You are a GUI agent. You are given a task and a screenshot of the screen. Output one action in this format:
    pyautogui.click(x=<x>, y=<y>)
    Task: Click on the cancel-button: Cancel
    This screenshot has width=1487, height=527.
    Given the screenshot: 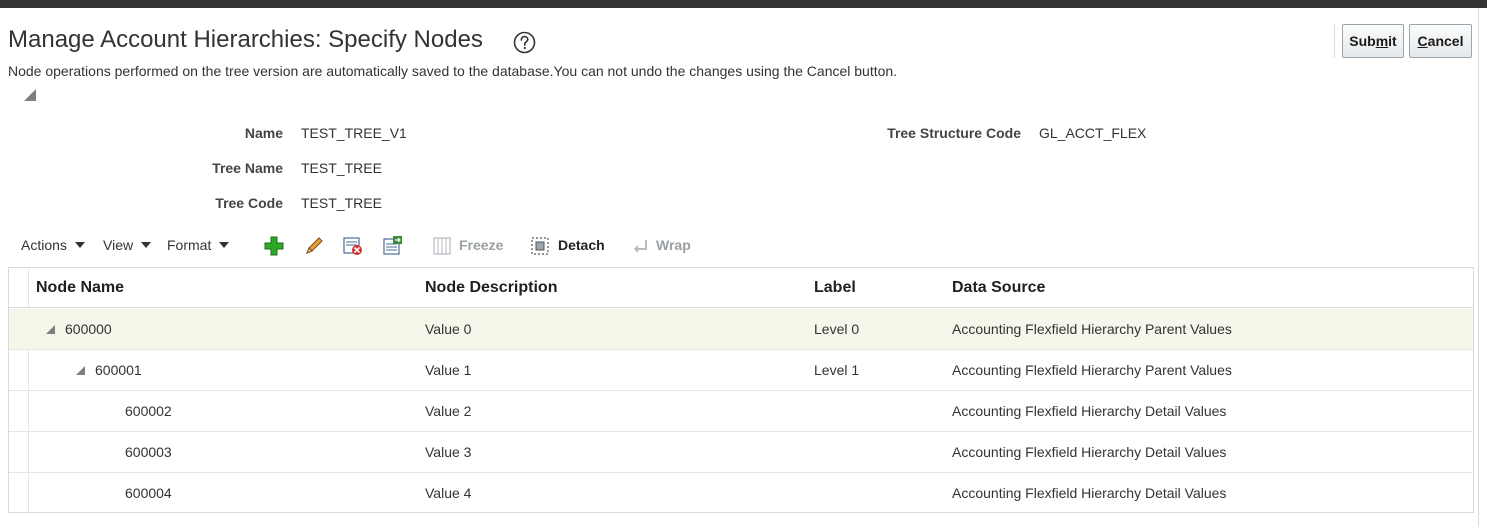 What is the action you would take?
    pyautogui.click(x=1440, y=41)
    